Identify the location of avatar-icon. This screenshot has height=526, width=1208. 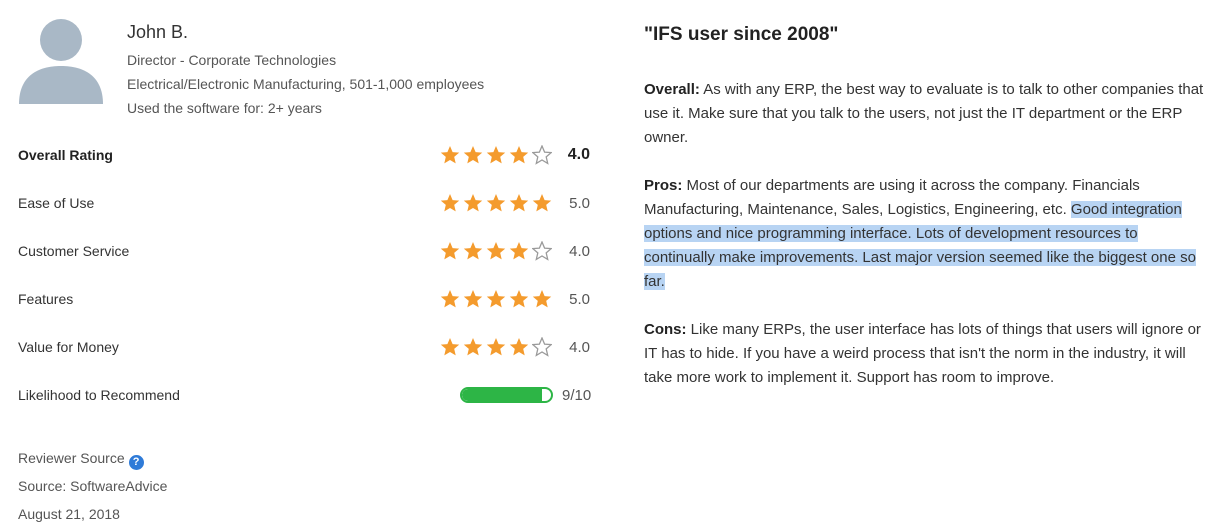
(61, 61).